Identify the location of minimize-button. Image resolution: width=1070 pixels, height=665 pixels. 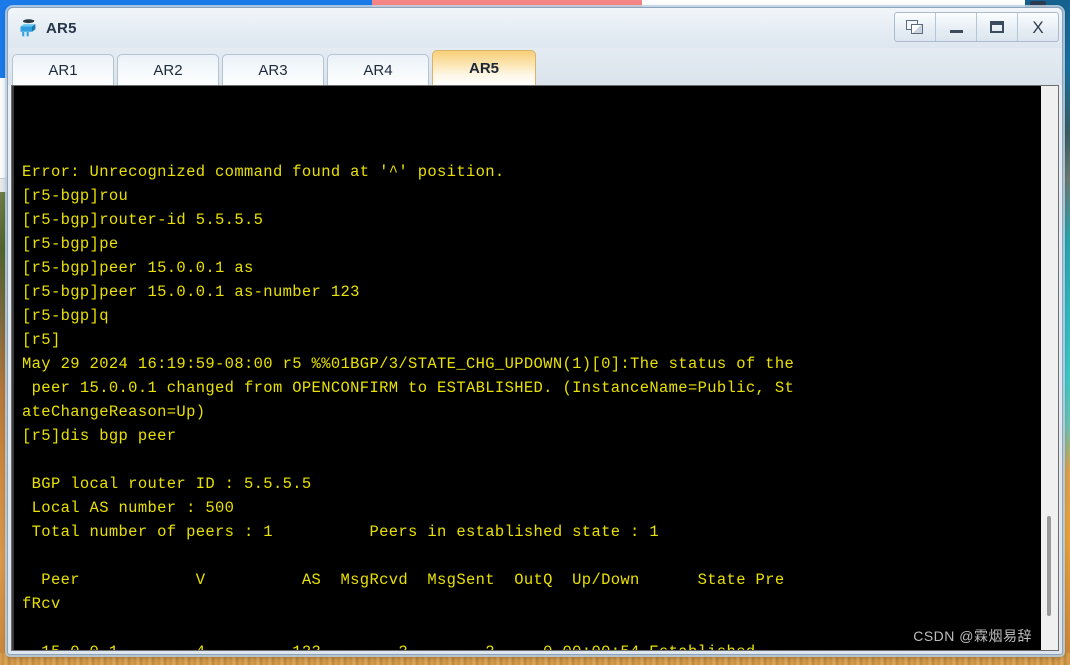
(956, 27).